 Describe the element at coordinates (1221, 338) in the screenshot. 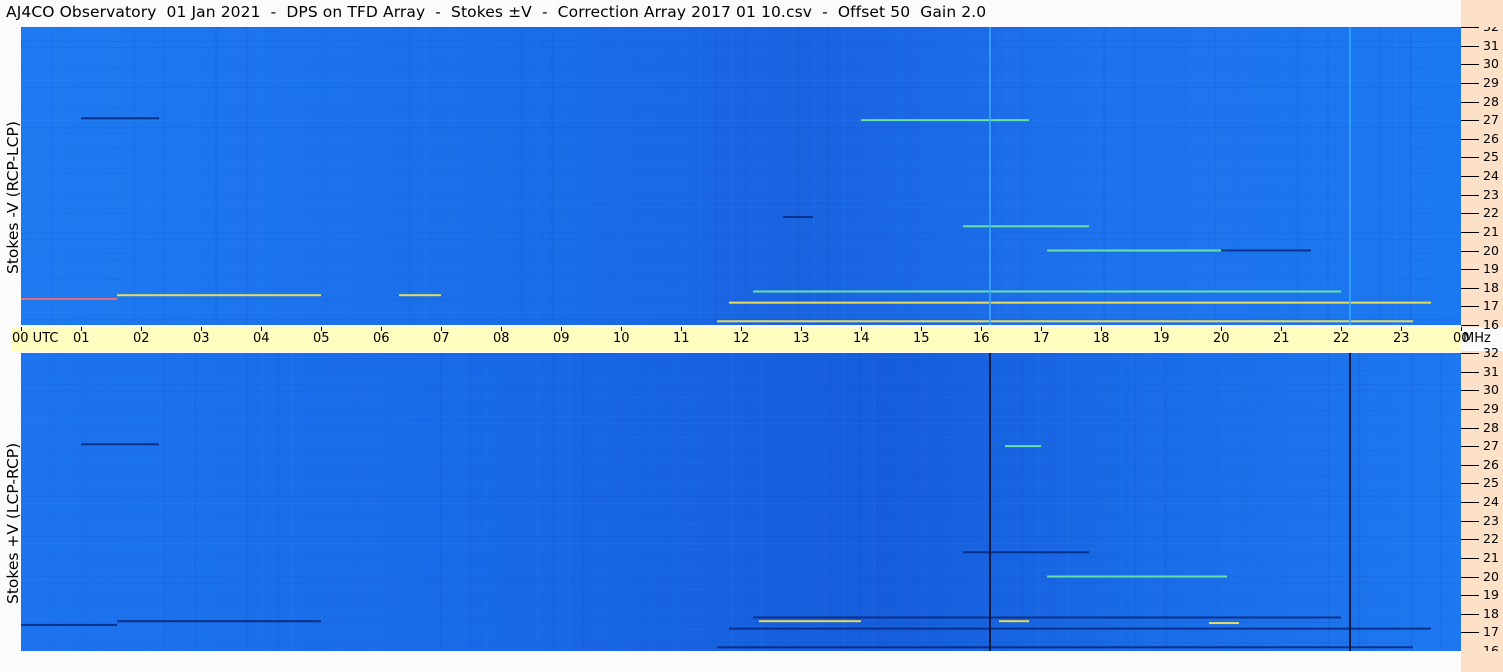

I see `time-tick-label: 20` at that location.